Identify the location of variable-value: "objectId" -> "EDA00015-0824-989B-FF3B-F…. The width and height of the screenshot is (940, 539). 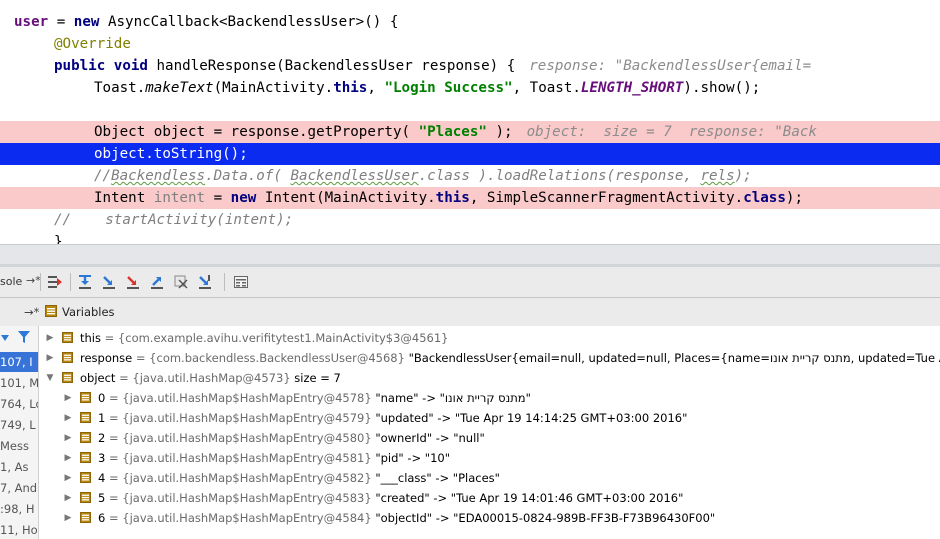
(543, 518).